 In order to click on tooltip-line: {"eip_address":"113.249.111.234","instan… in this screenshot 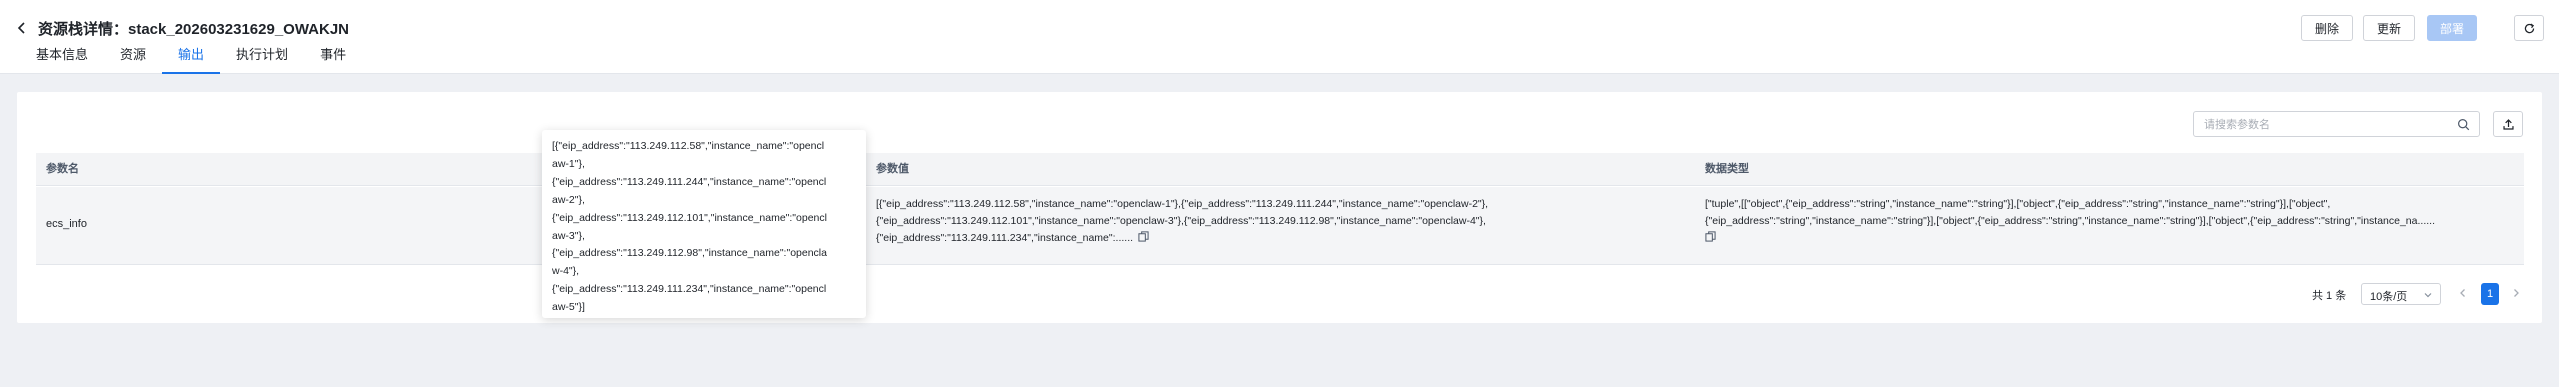, I will do `click(689, 289)`.